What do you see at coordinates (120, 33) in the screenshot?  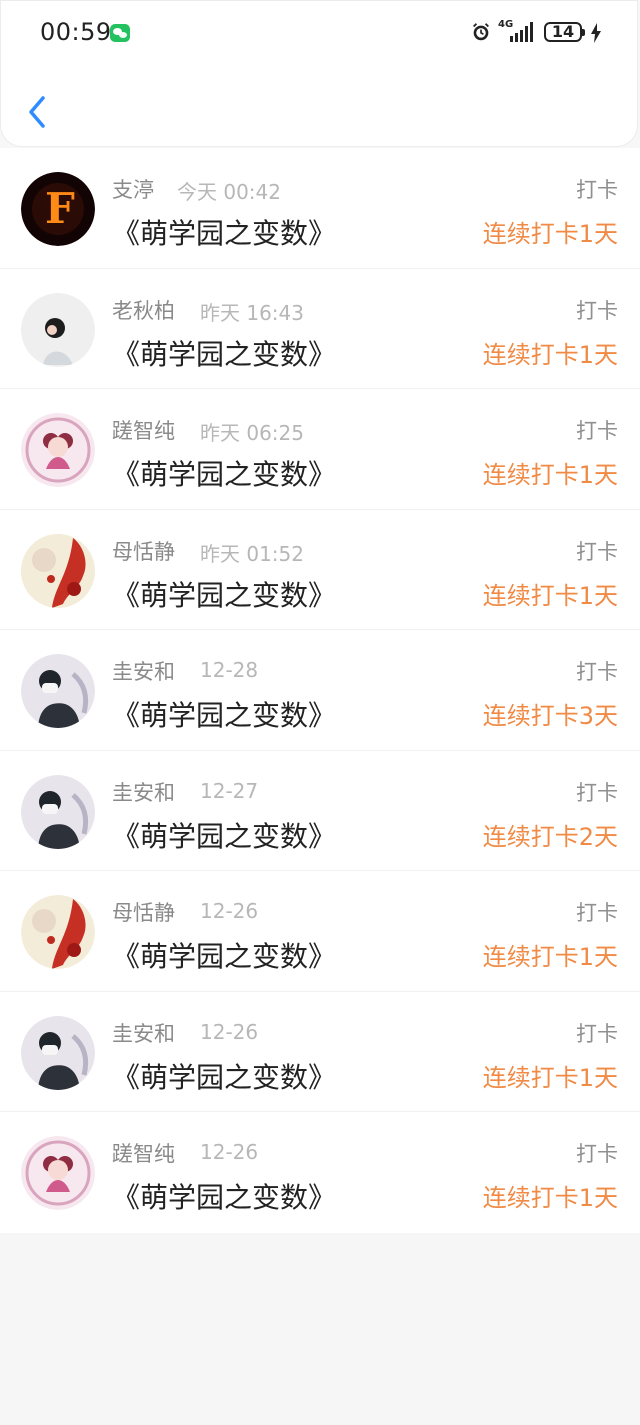 I see `wechat-icon` at bounding box center [120, 33].